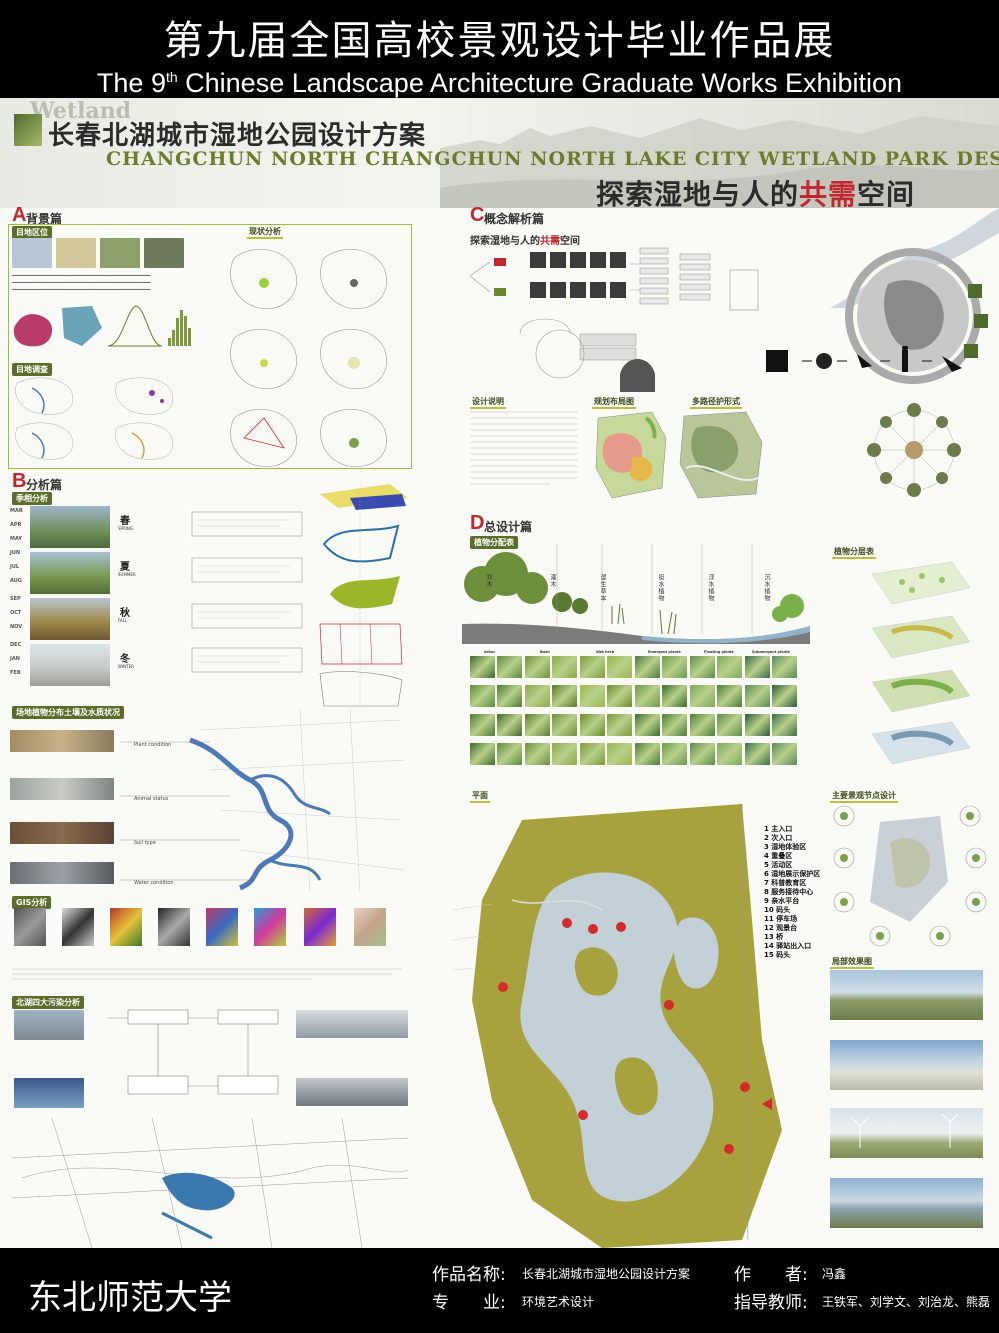 The image size is (999, 1333). What do you see at coordinates (552, 581) in the screenshot?
I see `cat-bush: 灌木` at bounding box center [552, 581].